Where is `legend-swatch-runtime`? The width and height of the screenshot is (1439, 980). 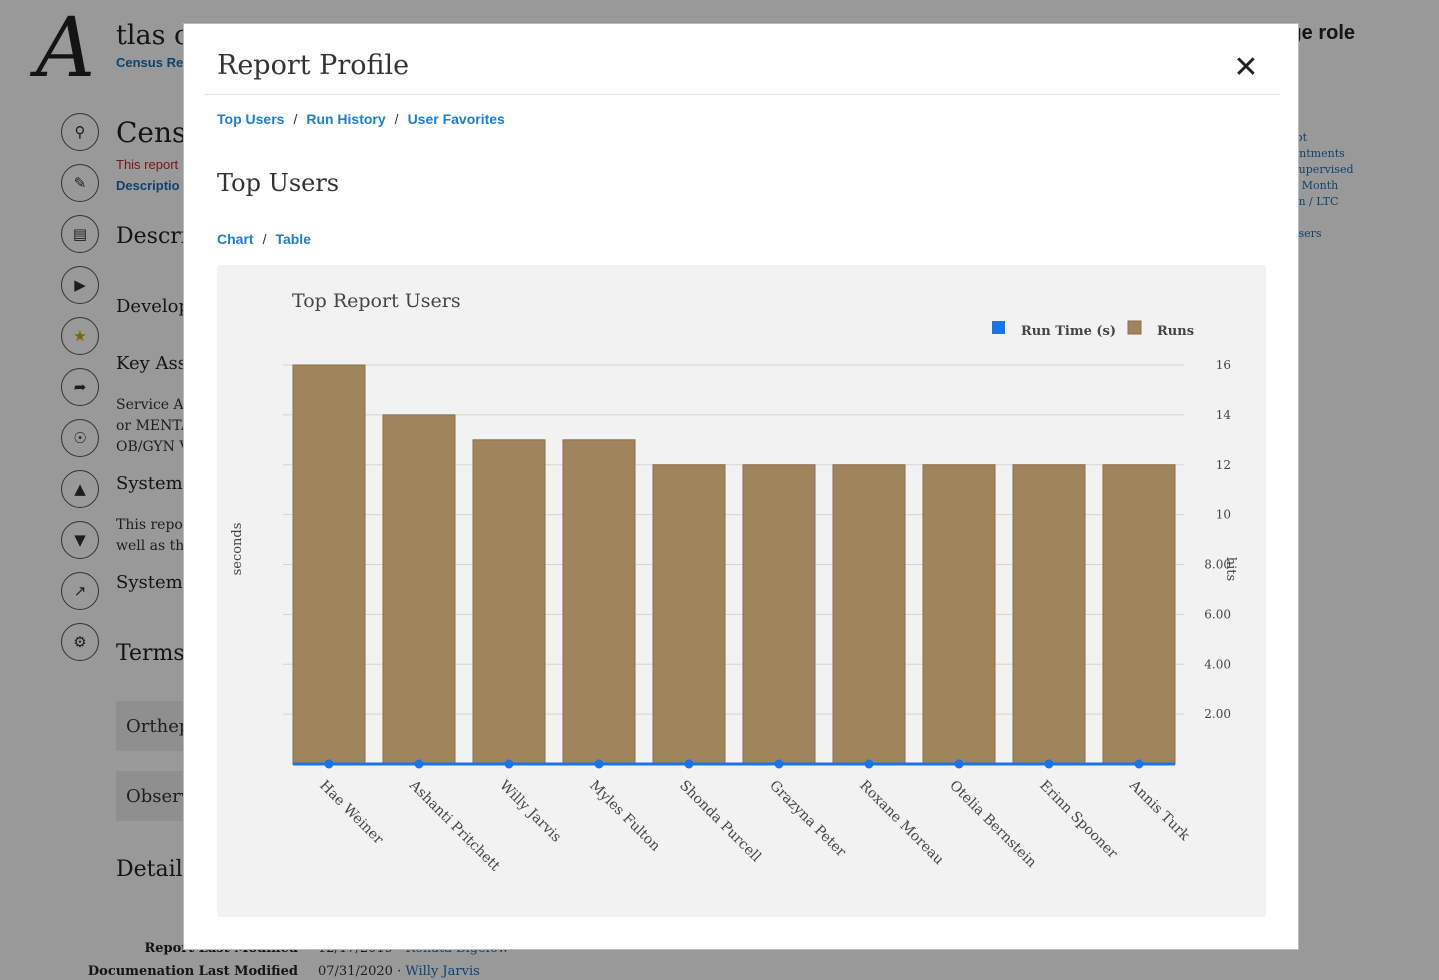
legend-swatch-runtime is located at coordinates (998, 327).